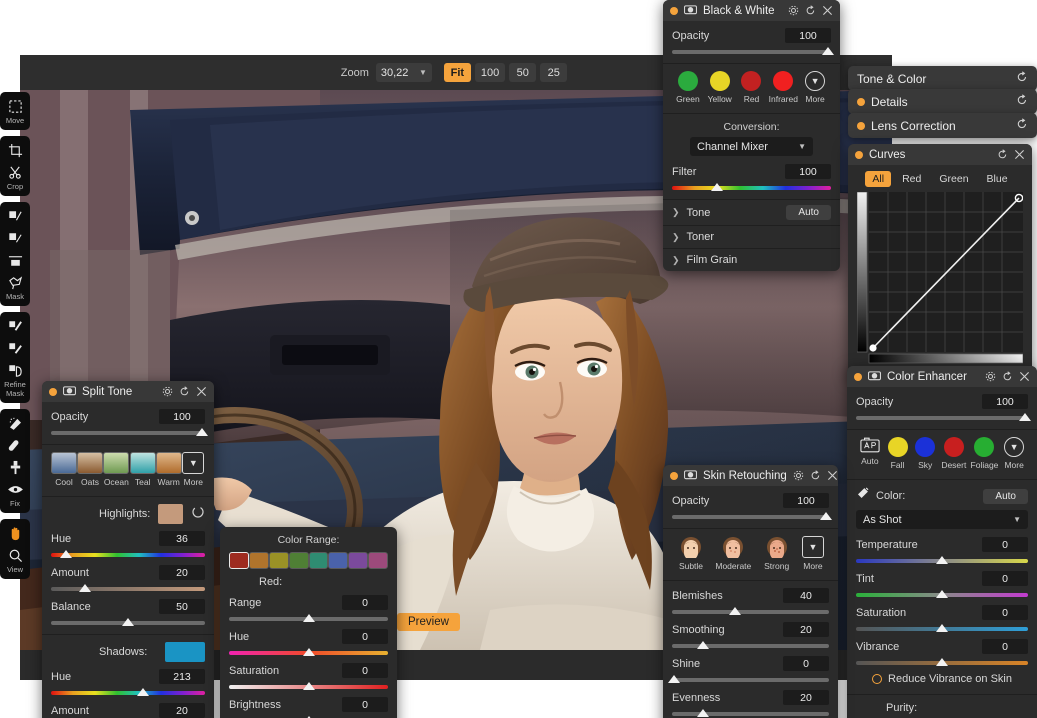 The image size is (1037, 718). Describe the element at coordinates (777, 553) in the screenshot. I see `sr-preset-strong: Strong` at that location.